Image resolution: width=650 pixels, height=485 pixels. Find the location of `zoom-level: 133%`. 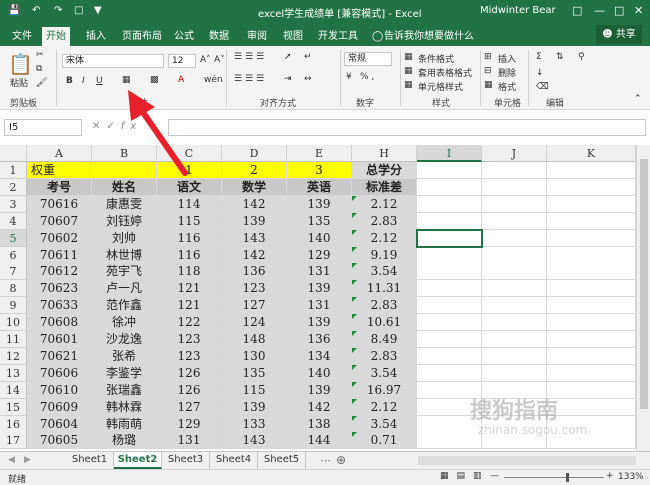

zoom-level: 133% is located at coordinates (631, 477).